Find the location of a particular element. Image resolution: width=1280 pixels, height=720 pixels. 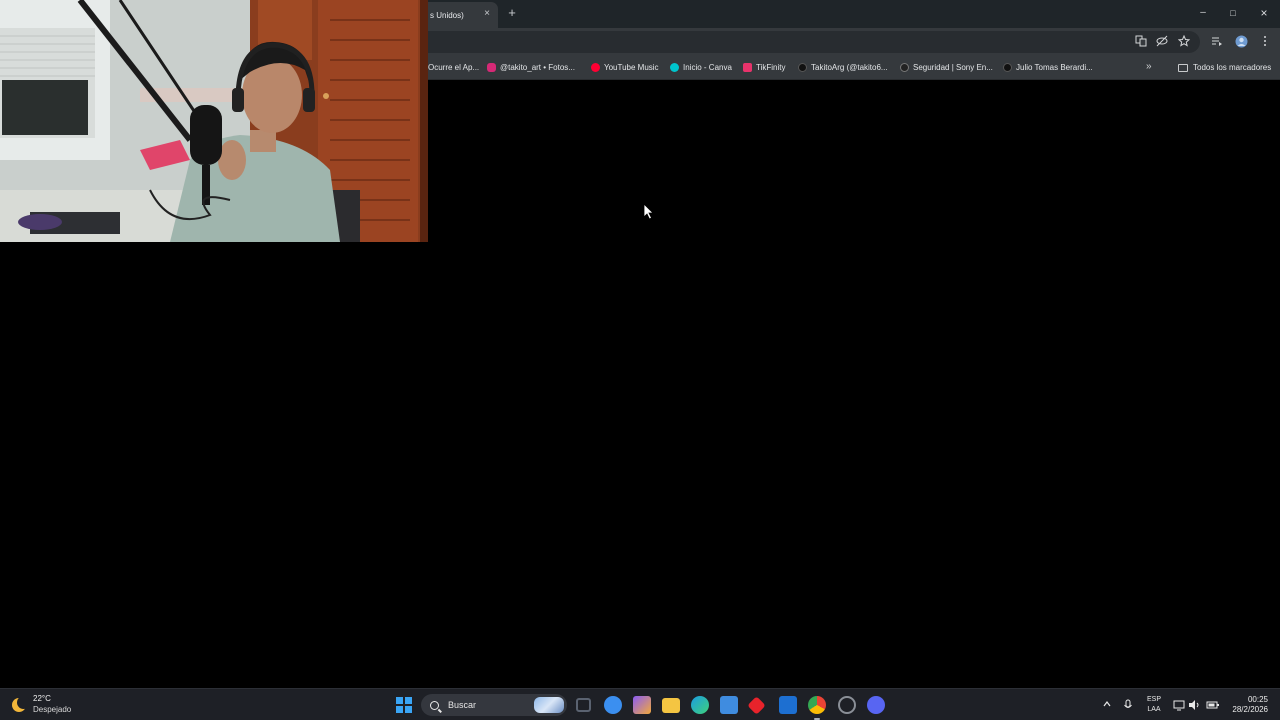

star-icon is located at coordinates (1184, 40).